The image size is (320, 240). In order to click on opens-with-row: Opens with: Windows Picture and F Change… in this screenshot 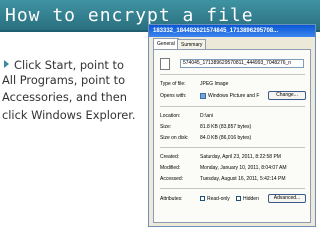, I will do `click(235, 95)`.